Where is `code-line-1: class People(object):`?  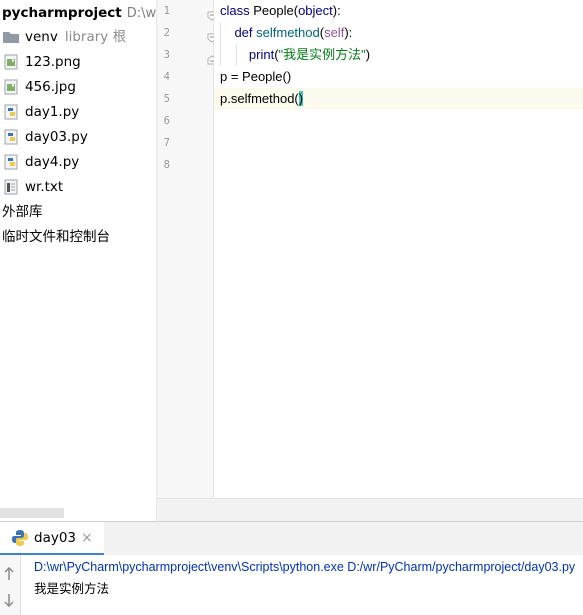
code-line-1: class People(object): is located at coordinates (280, 11).